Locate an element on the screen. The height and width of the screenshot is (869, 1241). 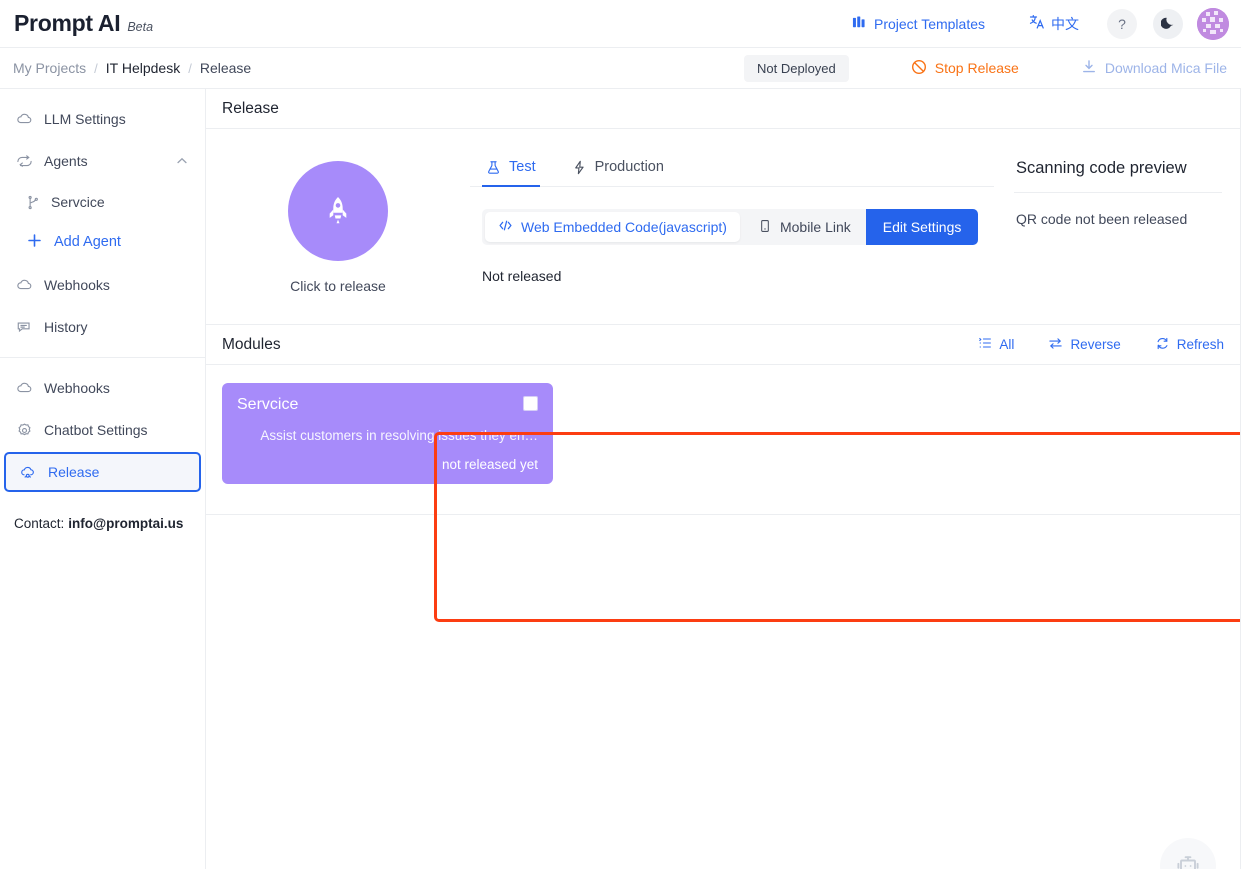
bolt-icon is located at coordinates (579, 167).